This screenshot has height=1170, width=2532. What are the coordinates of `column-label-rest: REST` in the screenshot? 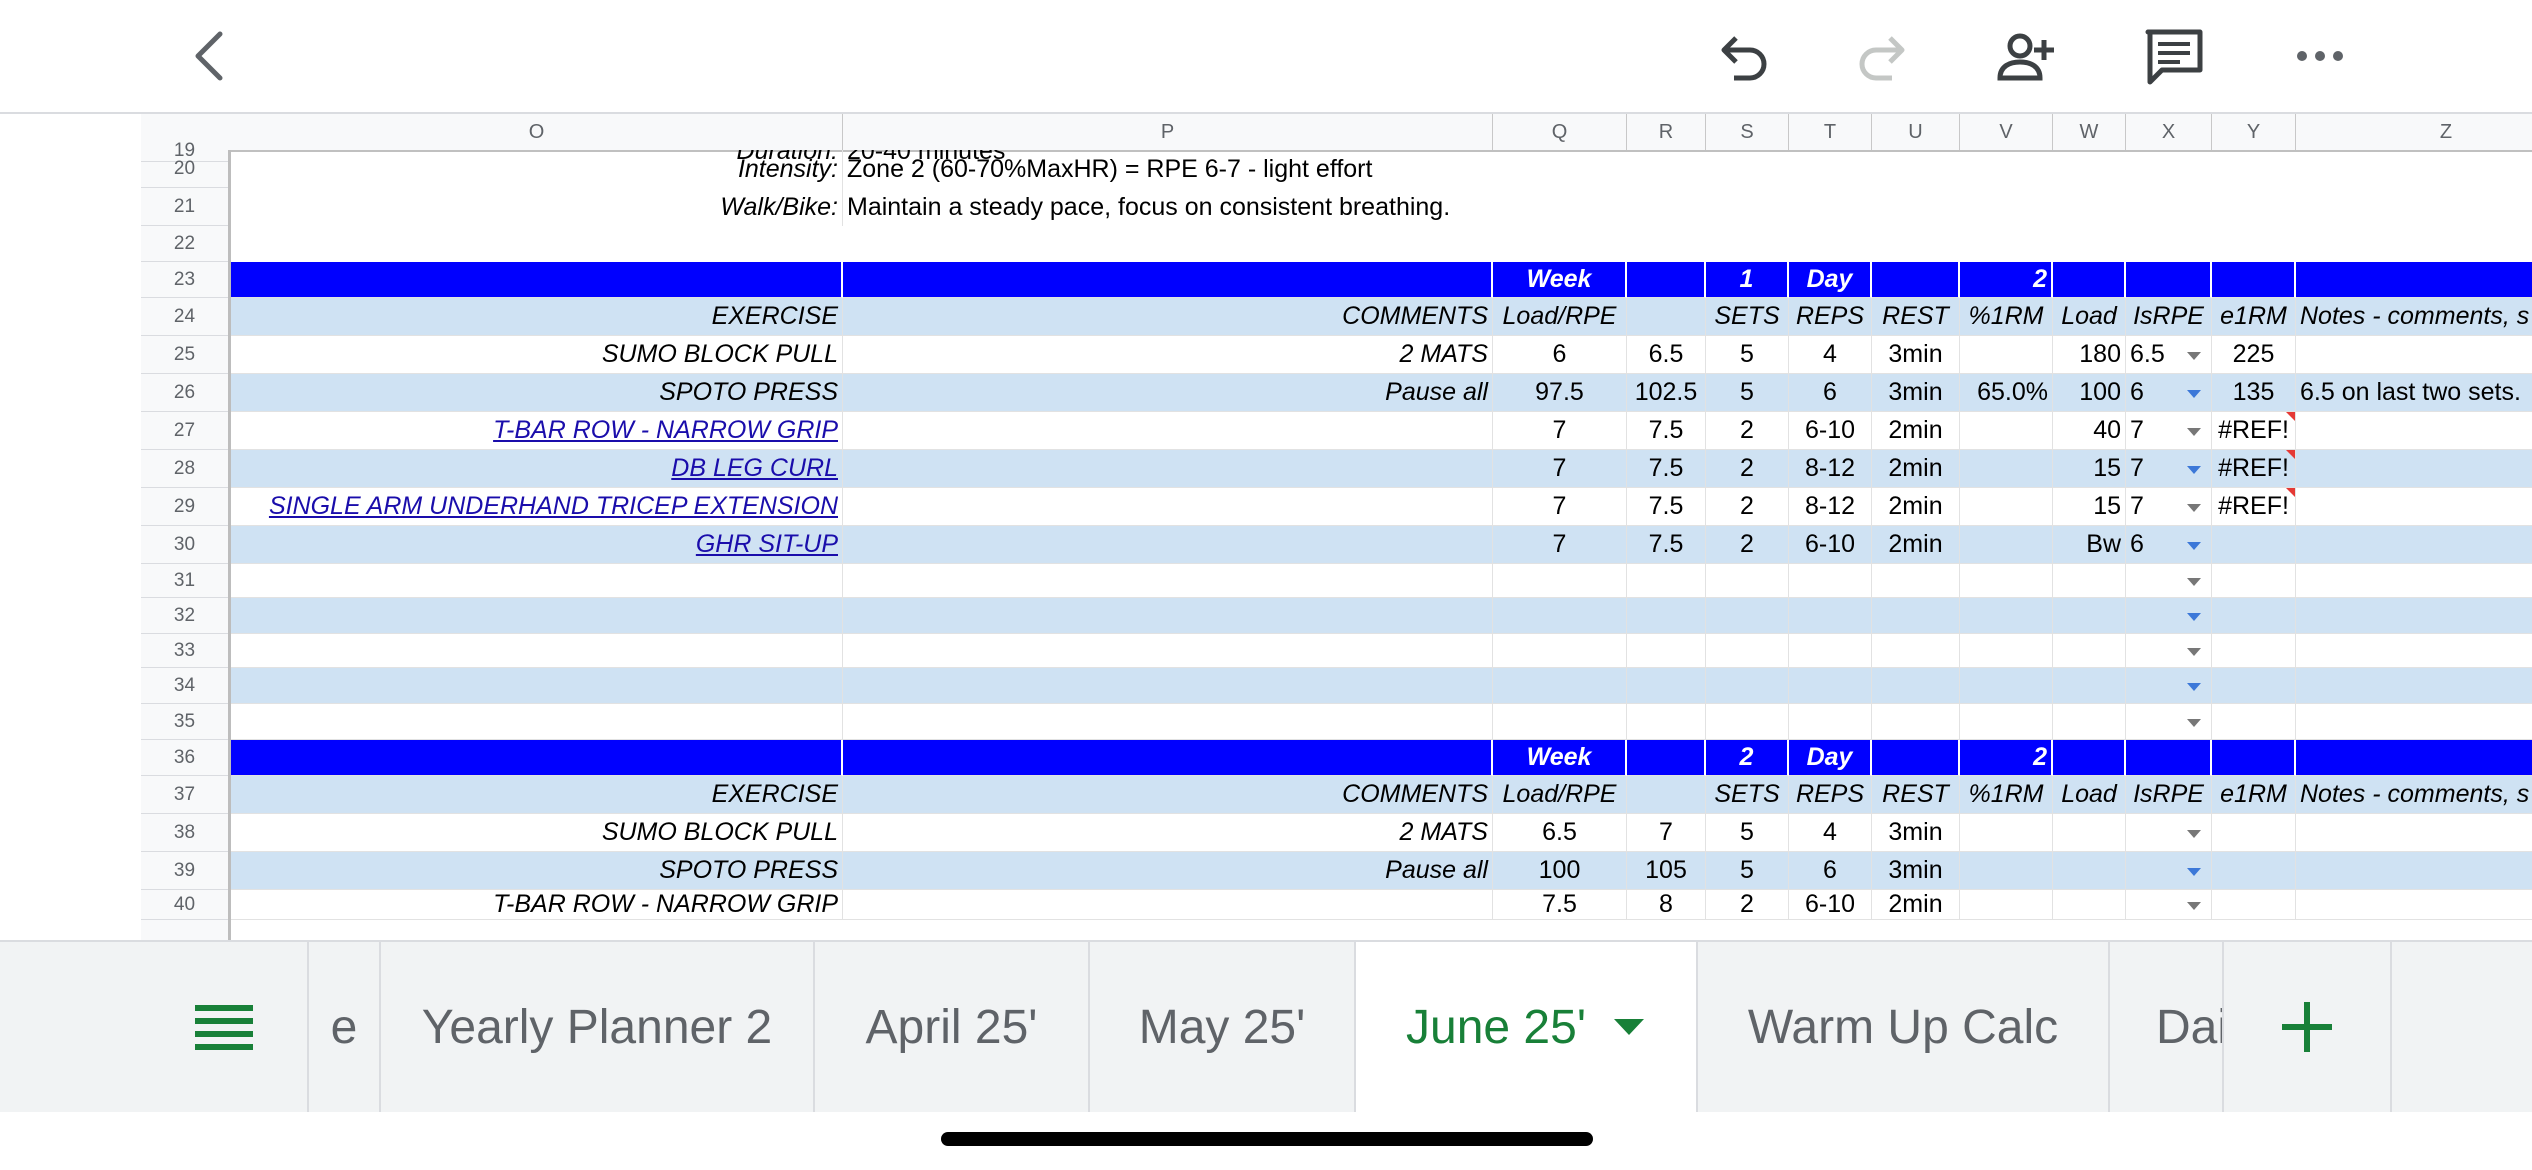 It's located at (1916, 317).